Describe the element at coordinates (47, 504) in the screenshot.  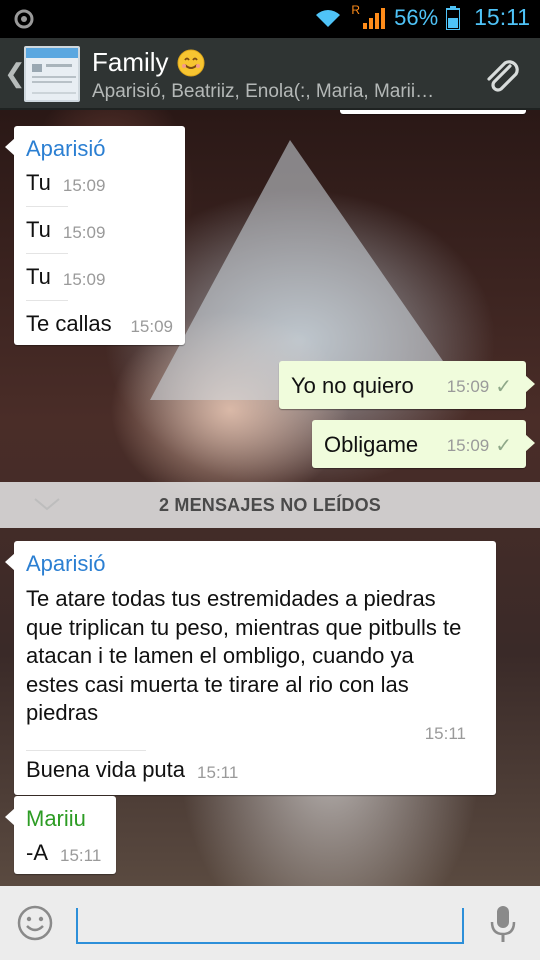
I see `chevron-down-icon` at that location.